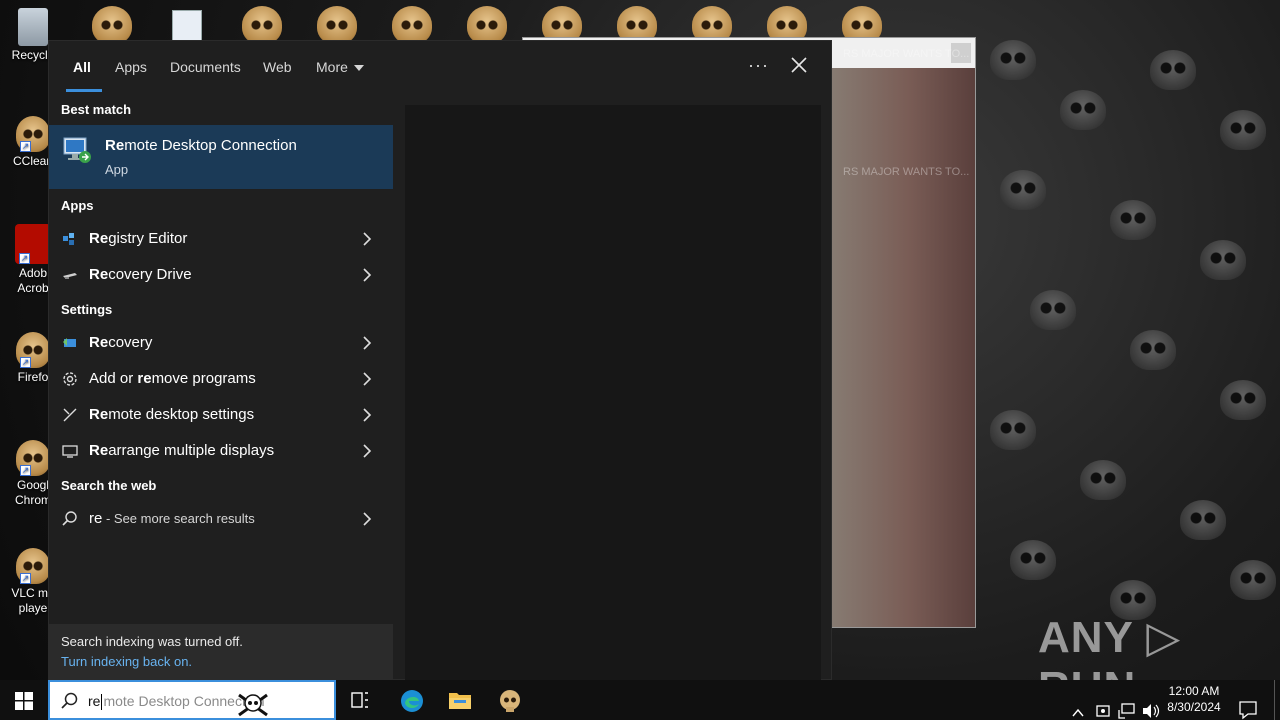 The width and height of the screenshot is (1280, 720). What do you see at coordinates (130, 342) in the screenshot?
I see `match-rest: covery` at bounding box center [130, 342].